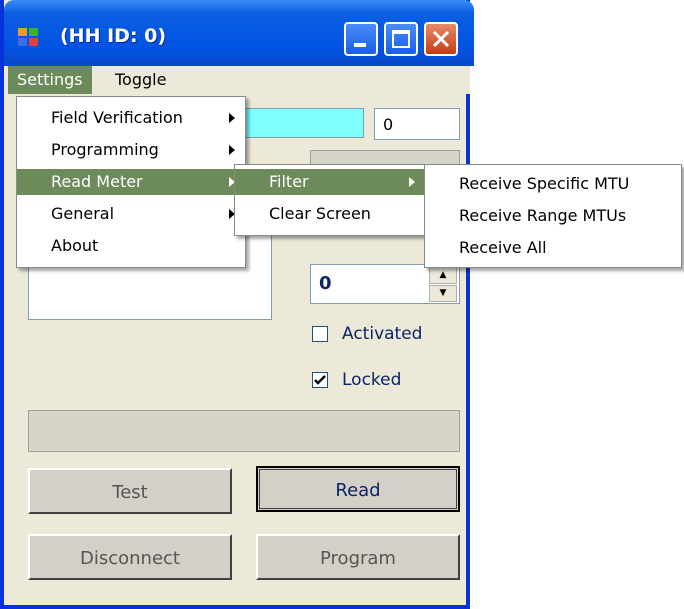 The width and height of the screenshot is (684, 609). I want to click on minimize-icon, so click(360, 45).